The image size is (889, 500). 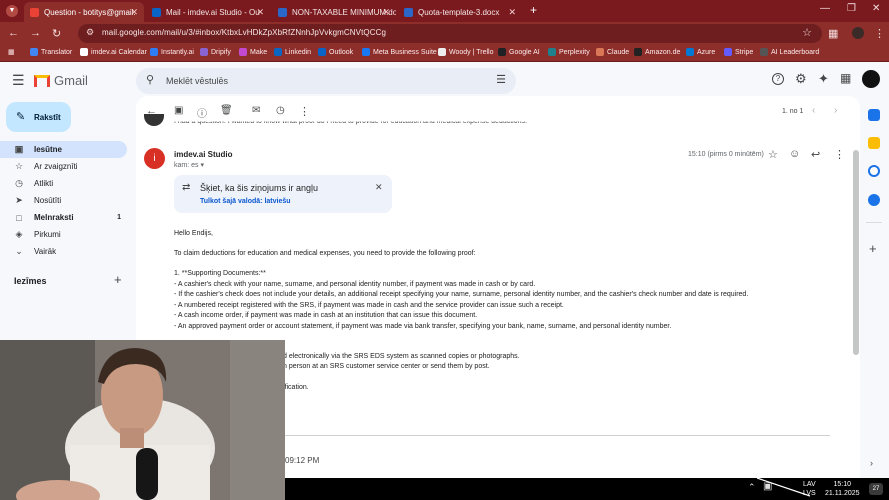 I want to click on site-info-icon: ⚙, so click(x=90, y=32).